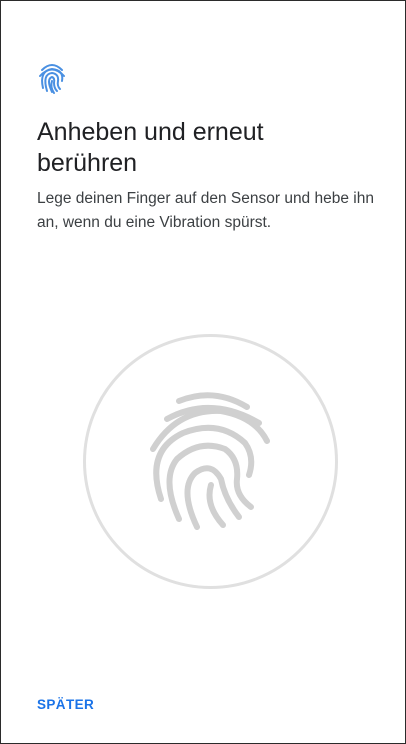  I want to click on later-button: SPÄTER, so click(65, 704).